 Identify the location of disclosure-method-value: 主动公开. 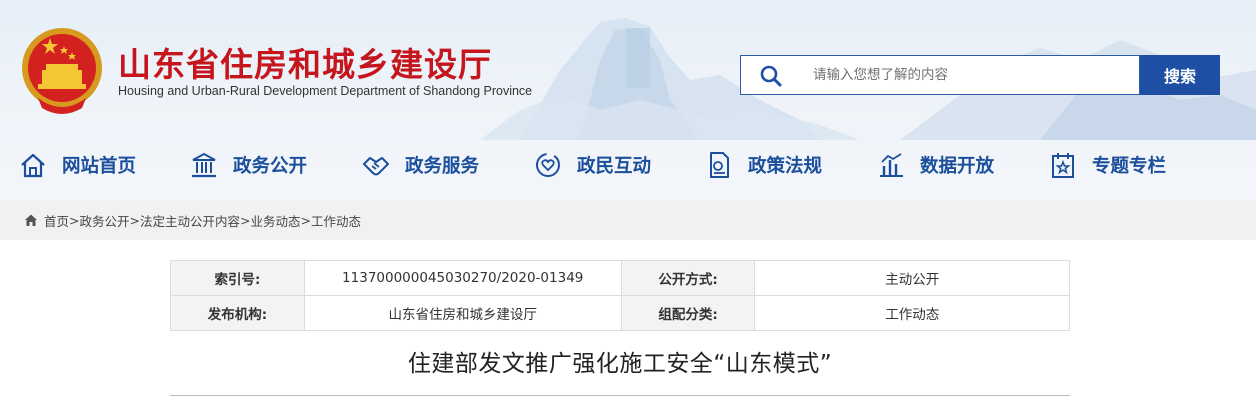
(912, 278).